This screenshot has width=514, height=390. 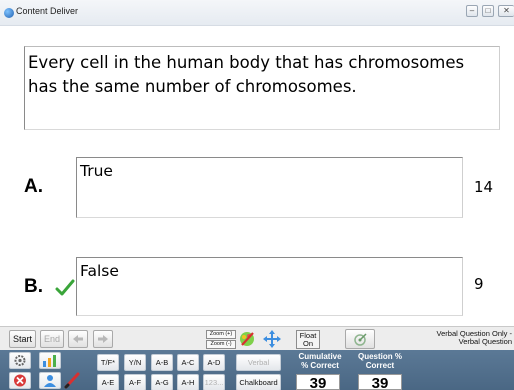 I want to click on answer-a-count: 14, so click(x=484, y=187).